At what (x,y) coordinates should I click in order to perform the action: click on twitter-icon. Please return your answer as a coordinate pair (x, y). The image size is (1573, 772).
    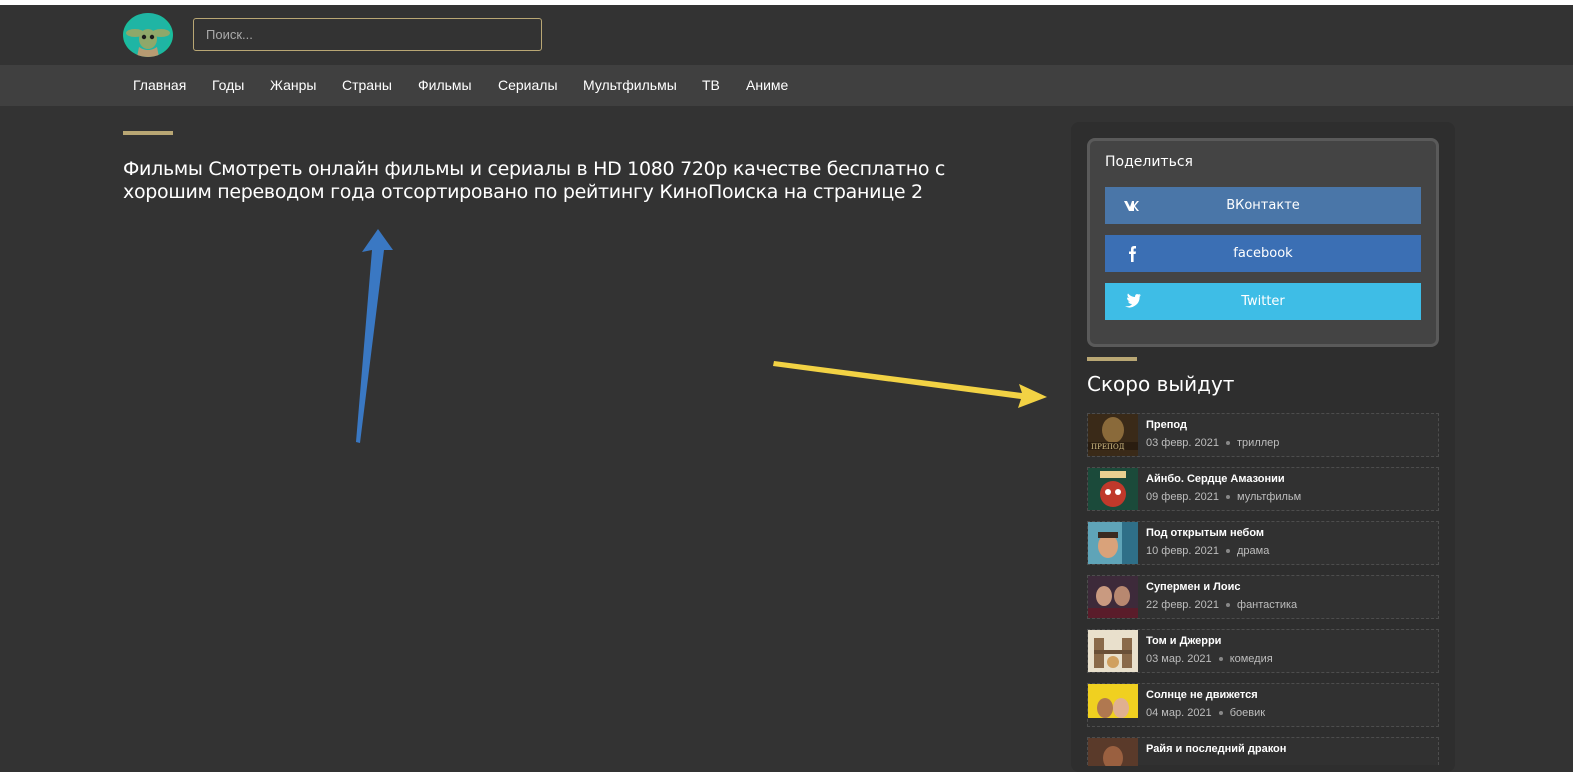
    Looking at the image, I should click on (1132, 301).